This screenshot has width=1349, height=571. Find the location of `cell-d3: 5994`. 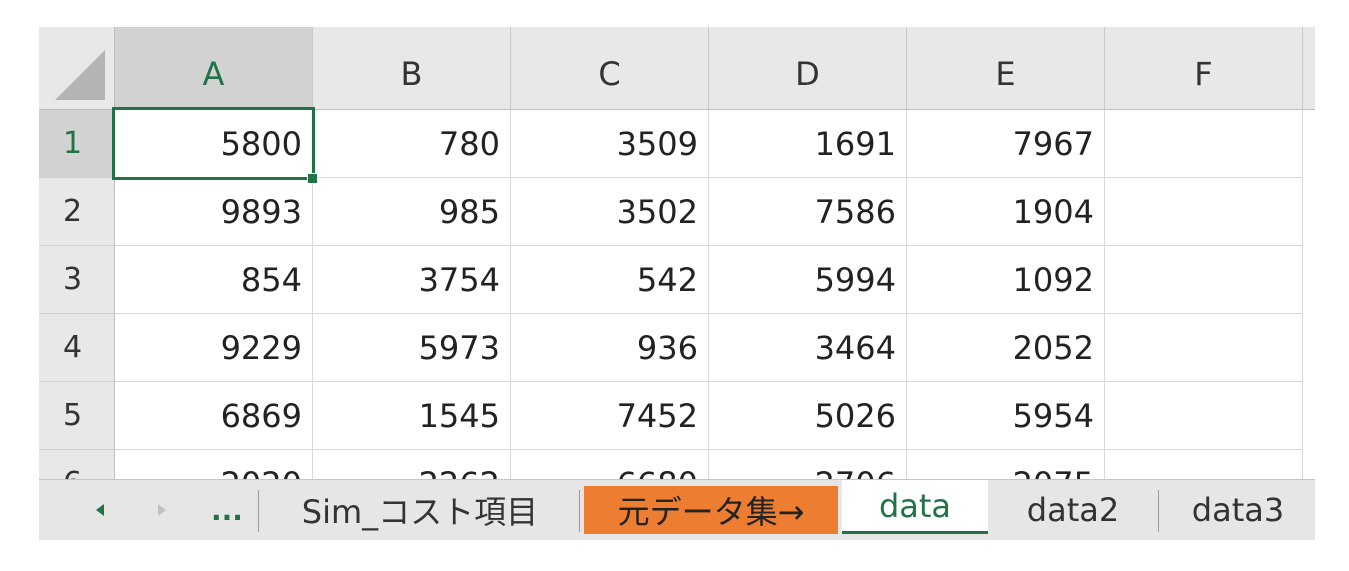

cell-d3: 5994 is located at coordinates (808, 280).